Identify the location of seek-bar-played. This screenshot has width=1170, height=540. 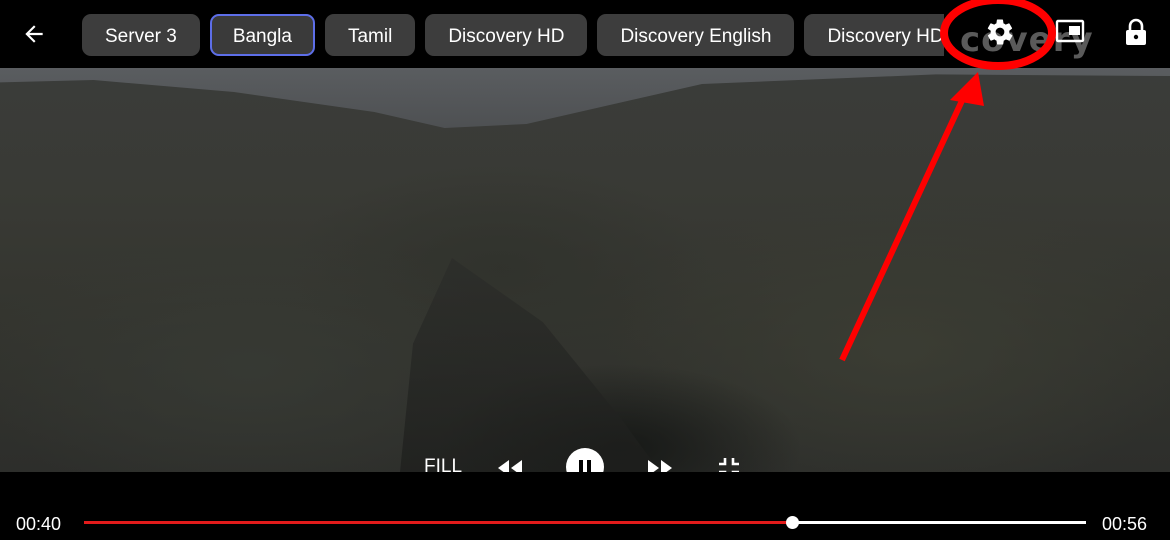
(438, 522).